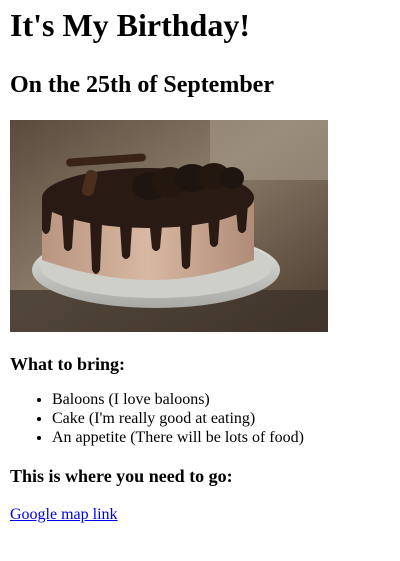 The width and height of the screenshot is (400, 561). Describe the element at coordinates (130, 25) in the screenshot. I see `page-title: It's My Birthday!` at that location.